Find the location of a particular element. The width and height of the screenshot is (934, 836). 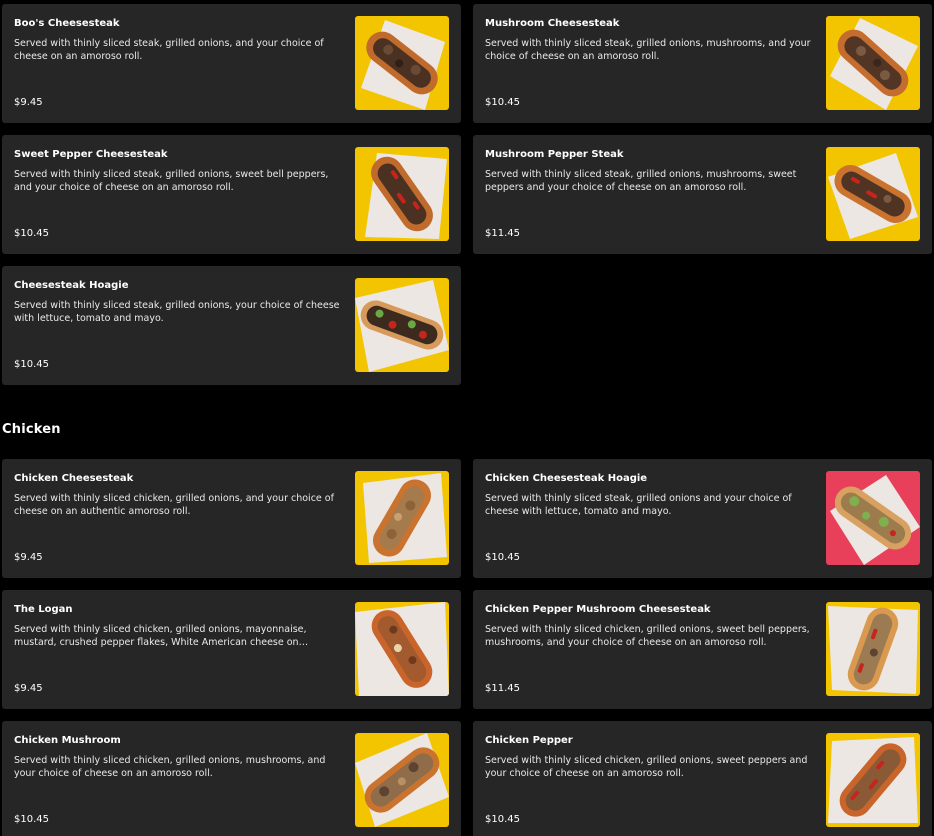

menu-item-name: Sweet Pepper Cheesesteak is located at coordinates (91, 154).